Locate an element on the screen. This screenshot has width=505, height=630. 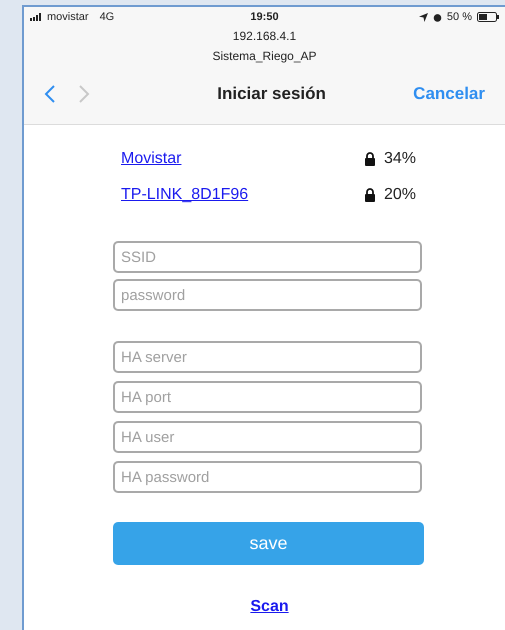
network-name: Sistema_Riego_AP is located at coordinates (264, 56).